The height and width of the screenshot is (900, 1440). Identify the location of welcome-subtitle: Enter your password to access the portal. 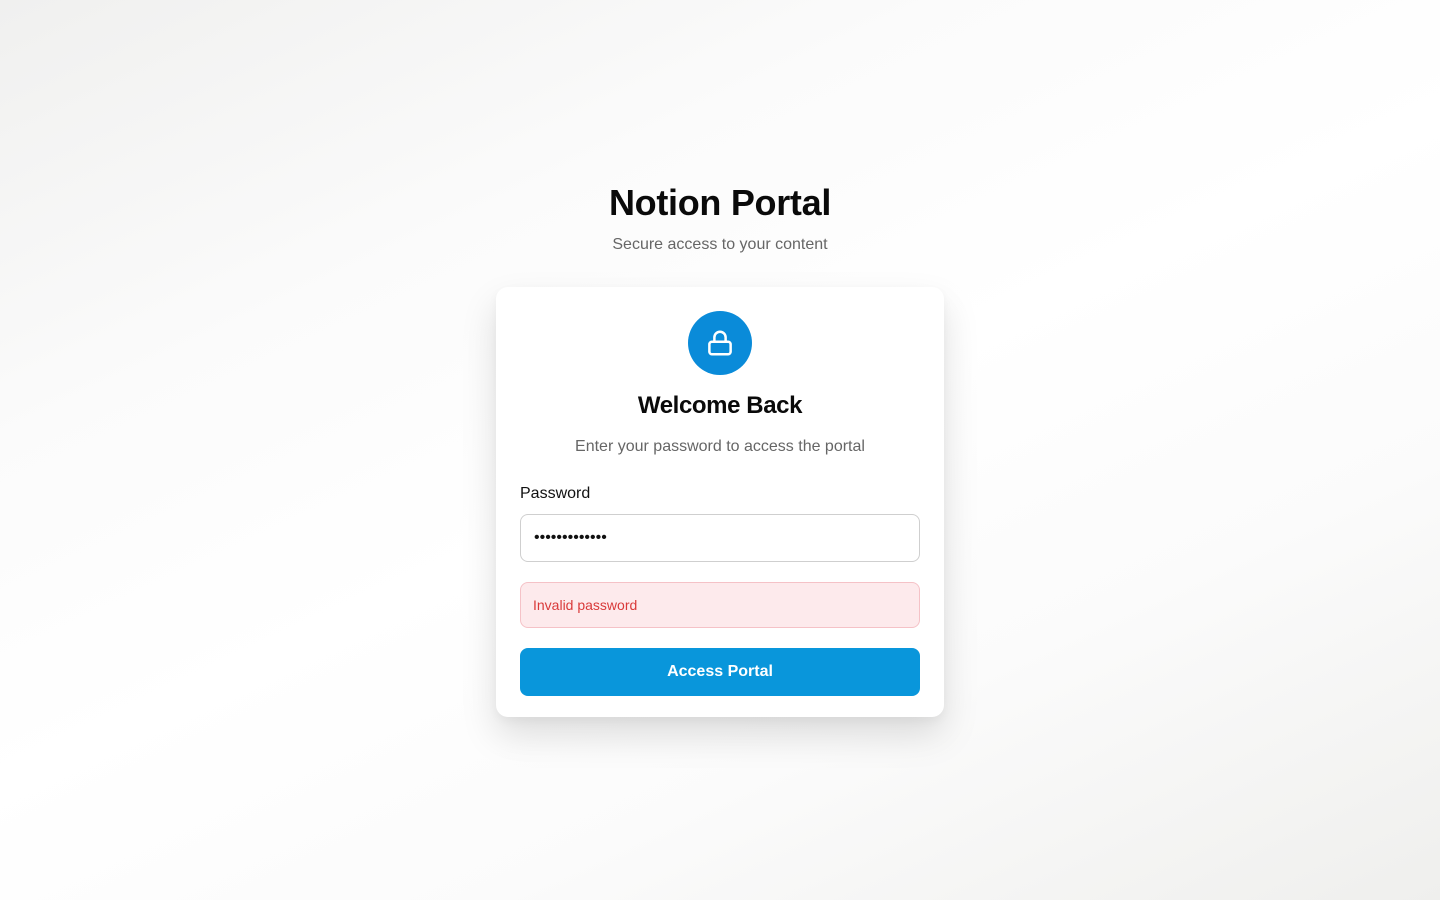
(720, 446).